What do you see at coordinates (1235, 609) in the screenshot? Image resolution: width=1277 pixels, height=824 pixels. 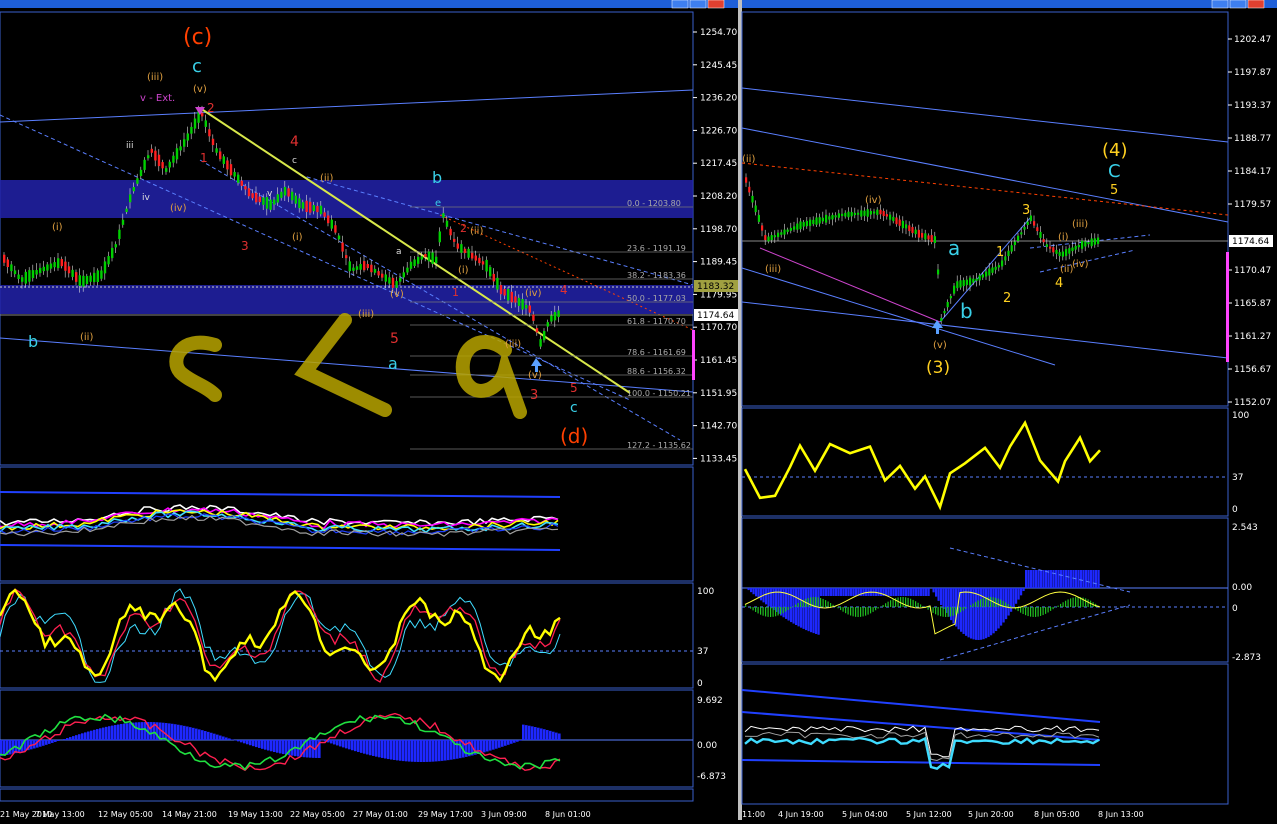 I see `right-osc2-zero-b: 0` at bounding box center [1235, 609].